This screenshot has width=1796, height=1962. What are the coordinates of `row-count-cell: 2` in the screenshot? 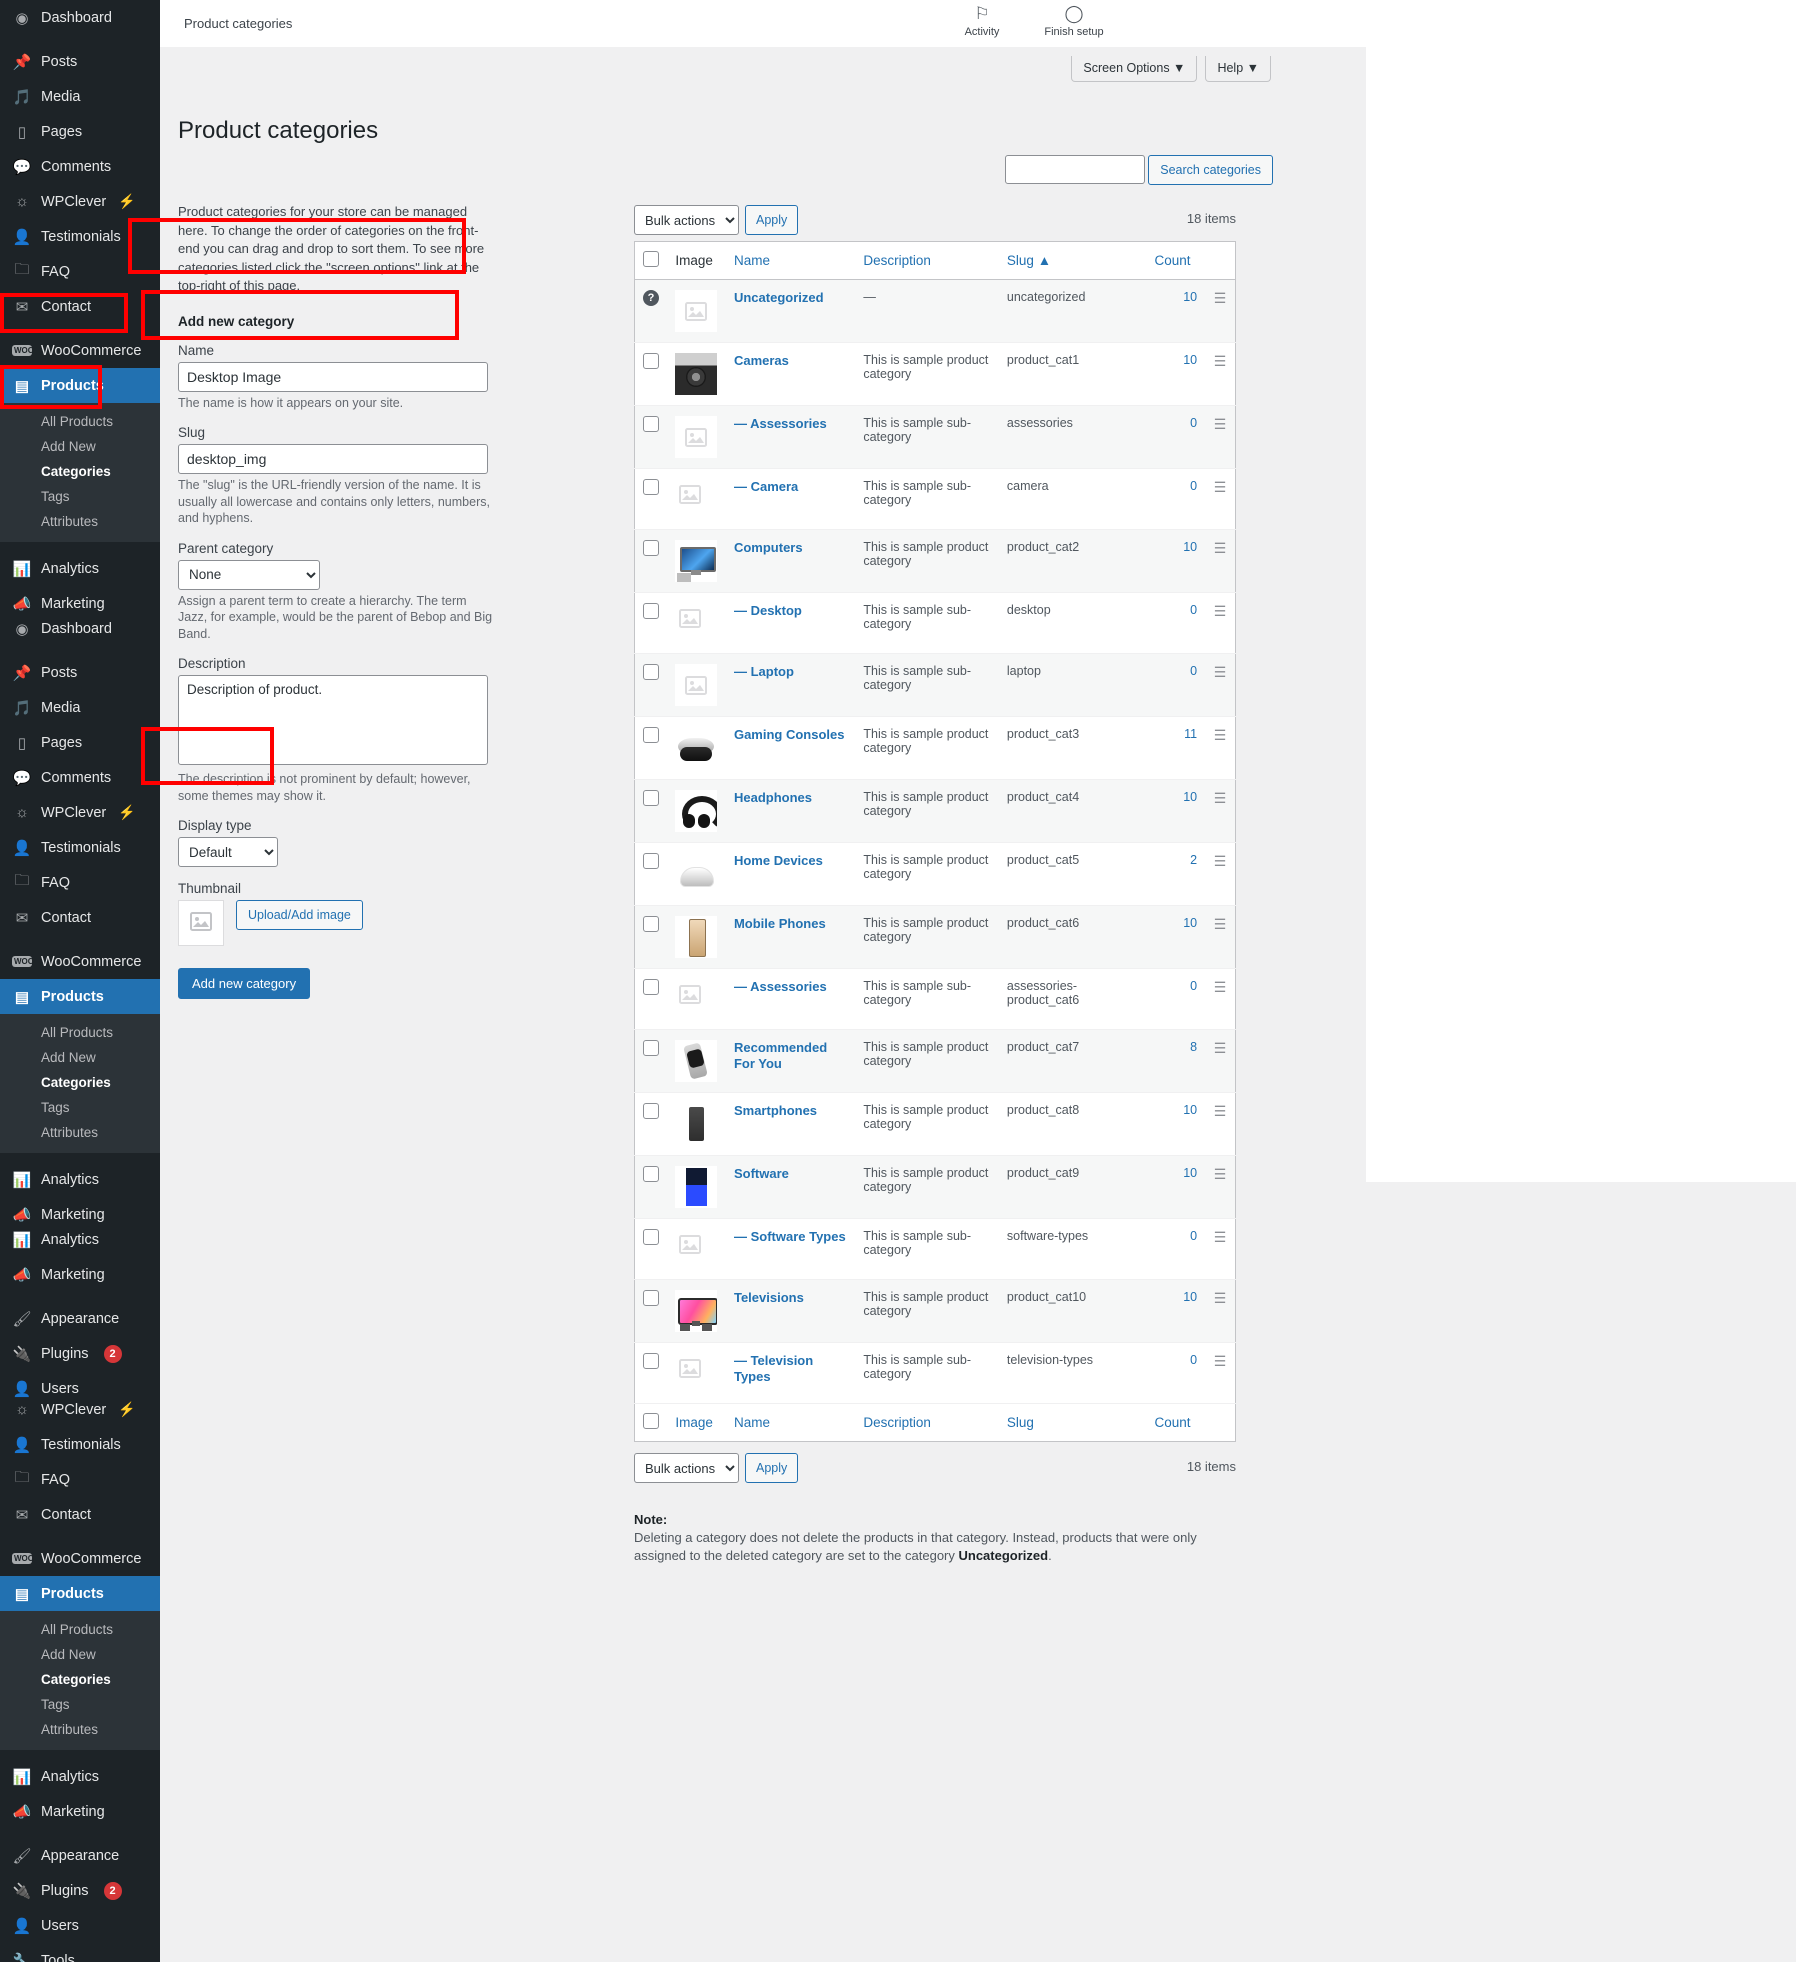 It's located at (1176, 874).